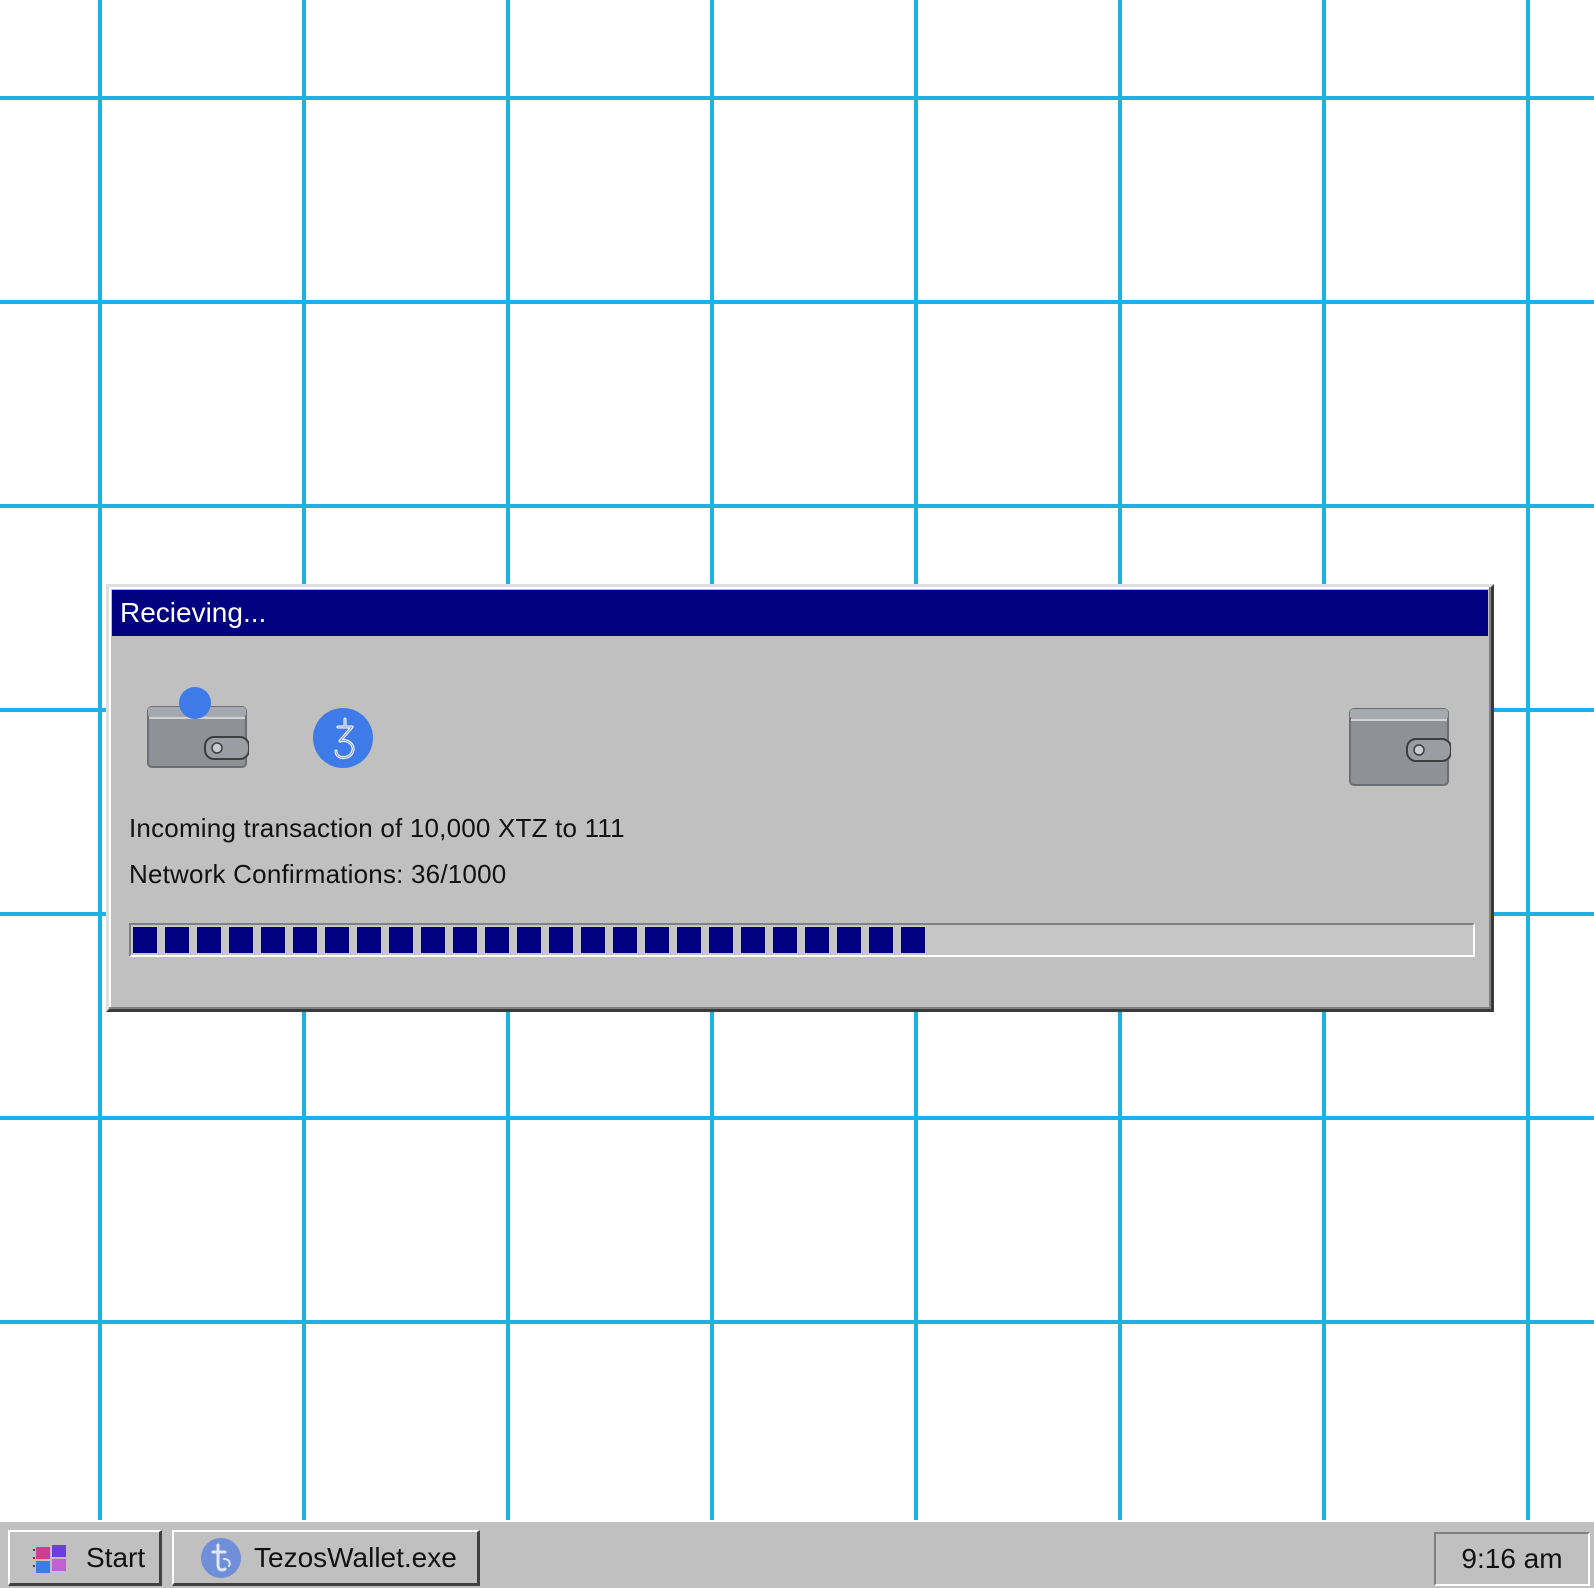  Describe the element at coordinates (221, 1557) in the screenshot. I see `tezos-app-icon` at that location.